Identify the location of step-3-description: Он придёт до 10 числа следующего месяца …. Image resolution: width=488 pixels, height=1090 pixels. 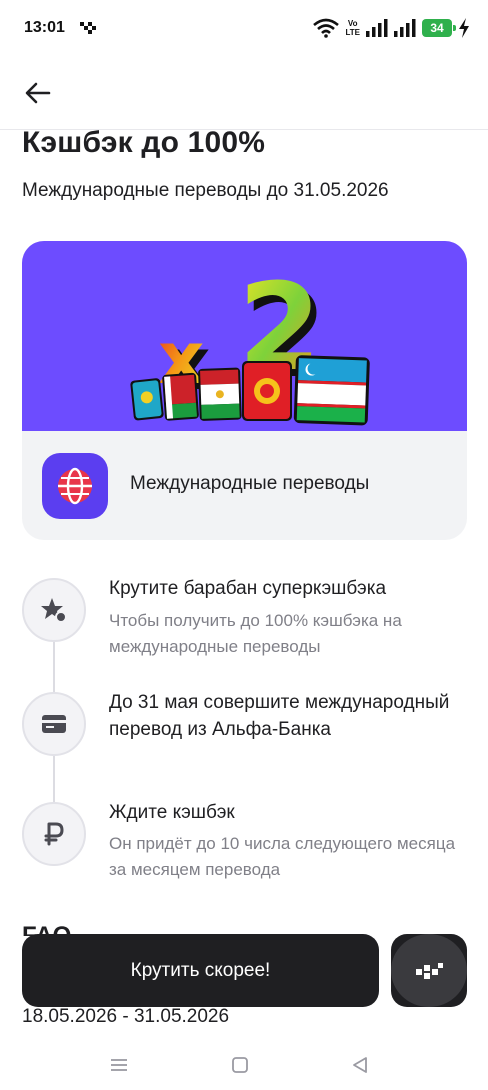
(282, 856).